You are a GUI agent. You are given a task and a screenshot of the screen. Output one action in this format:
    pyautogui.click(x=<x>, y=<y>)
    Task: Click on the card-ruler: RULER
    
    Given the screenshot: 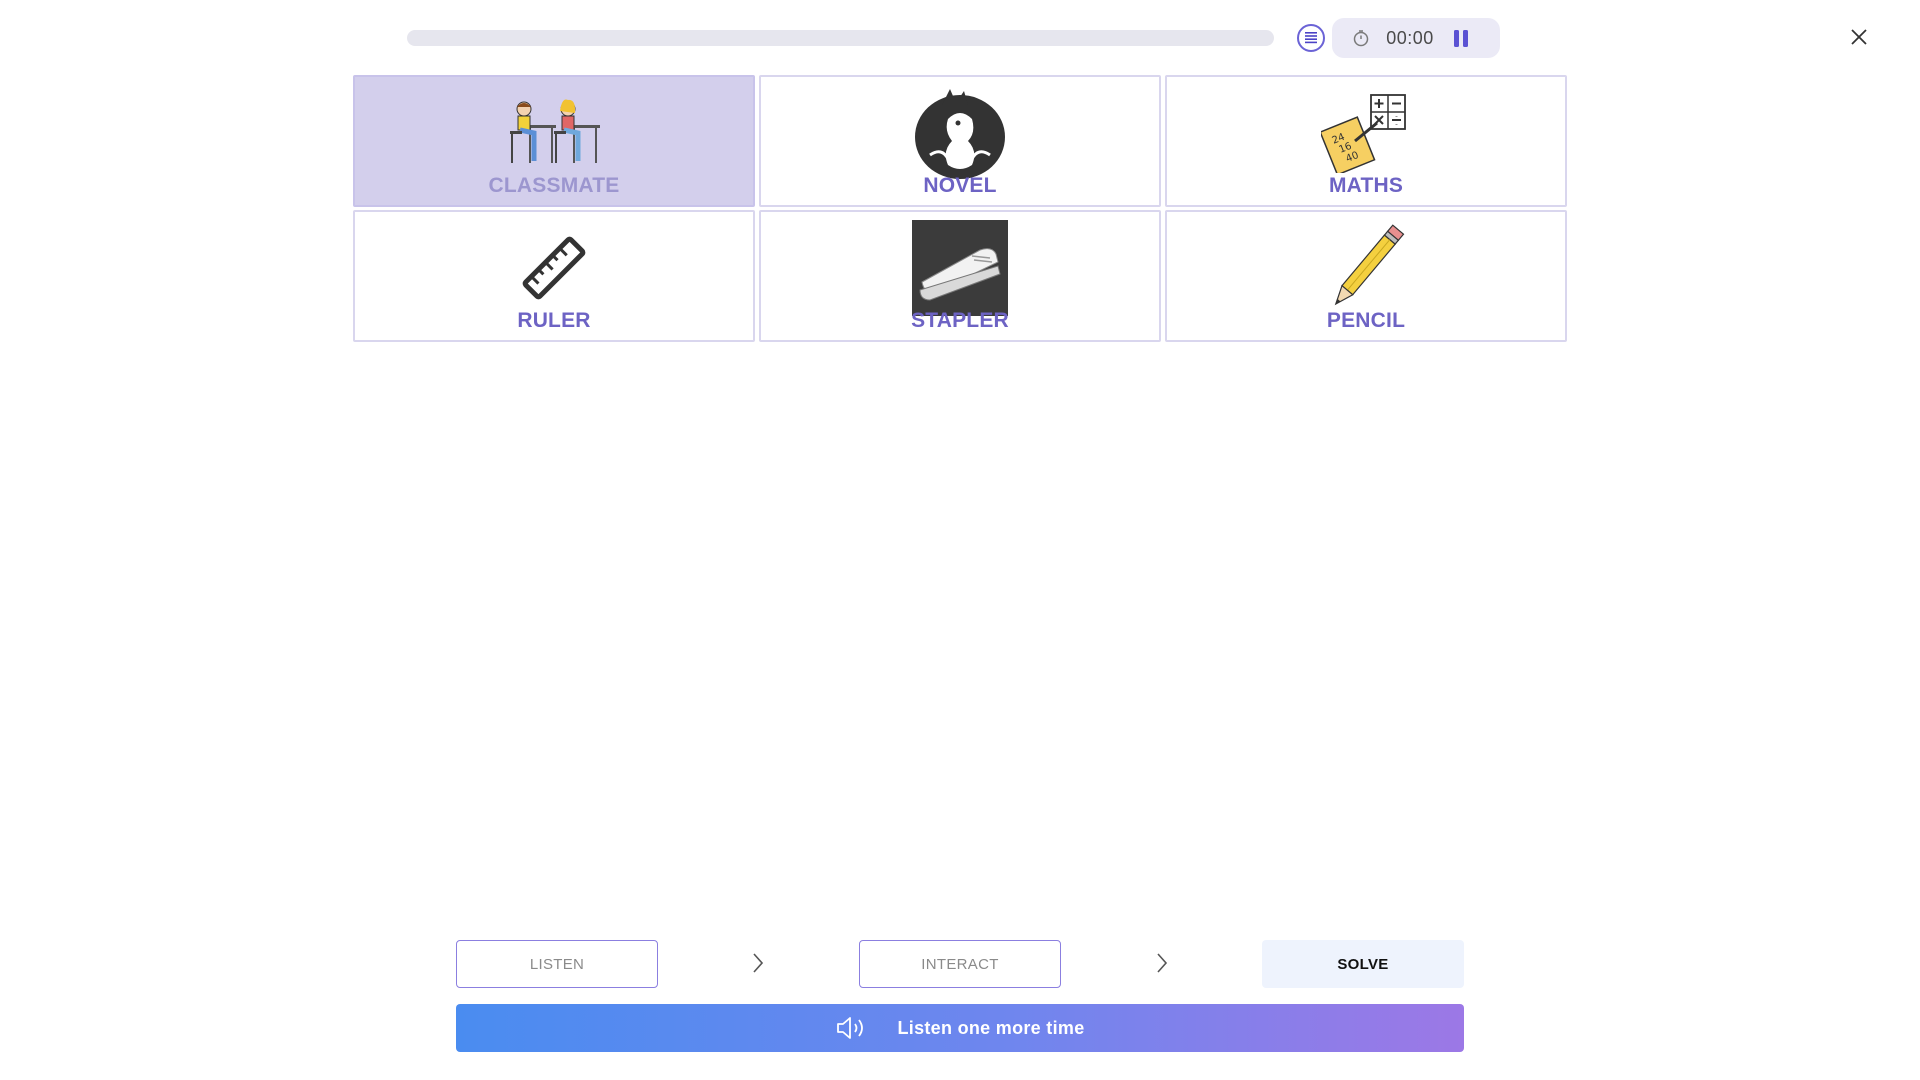 What is the action you would take?
    pyautogui.click(x=554, y=276)
    